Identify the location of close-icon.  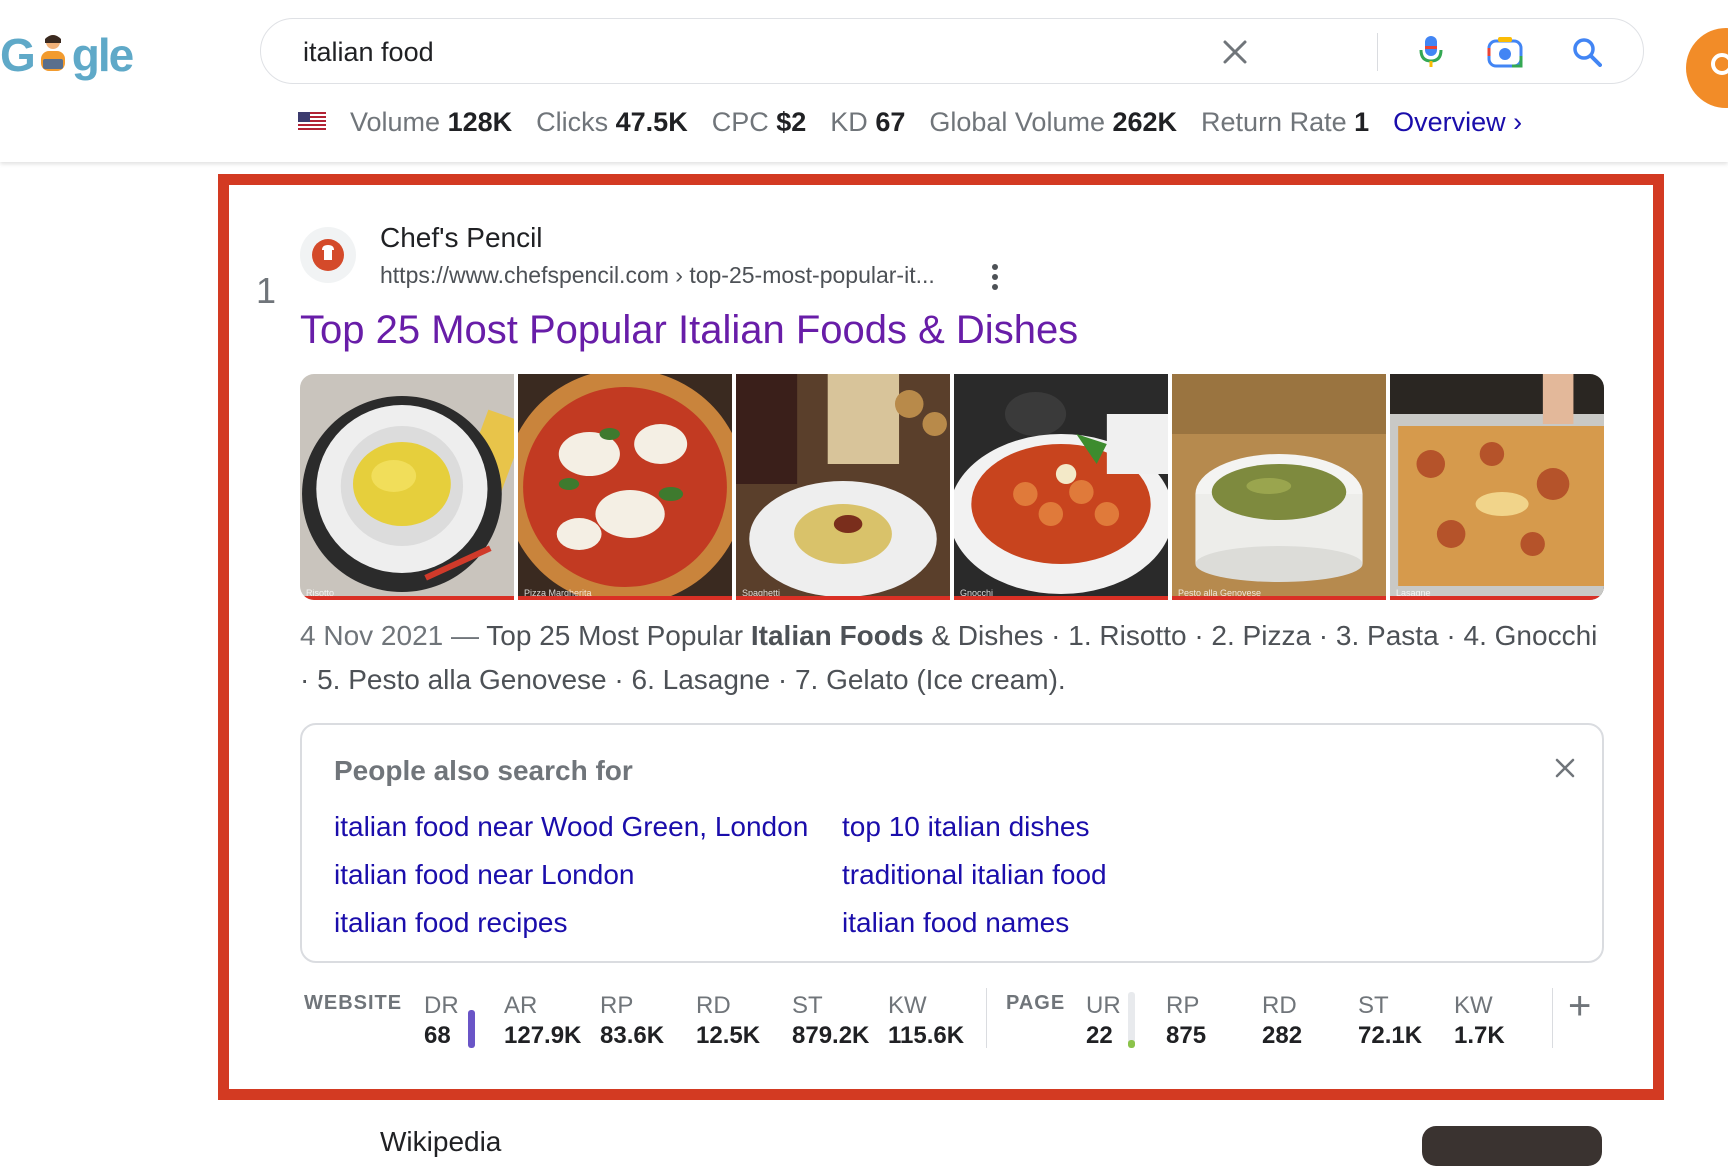
(1565, 768).